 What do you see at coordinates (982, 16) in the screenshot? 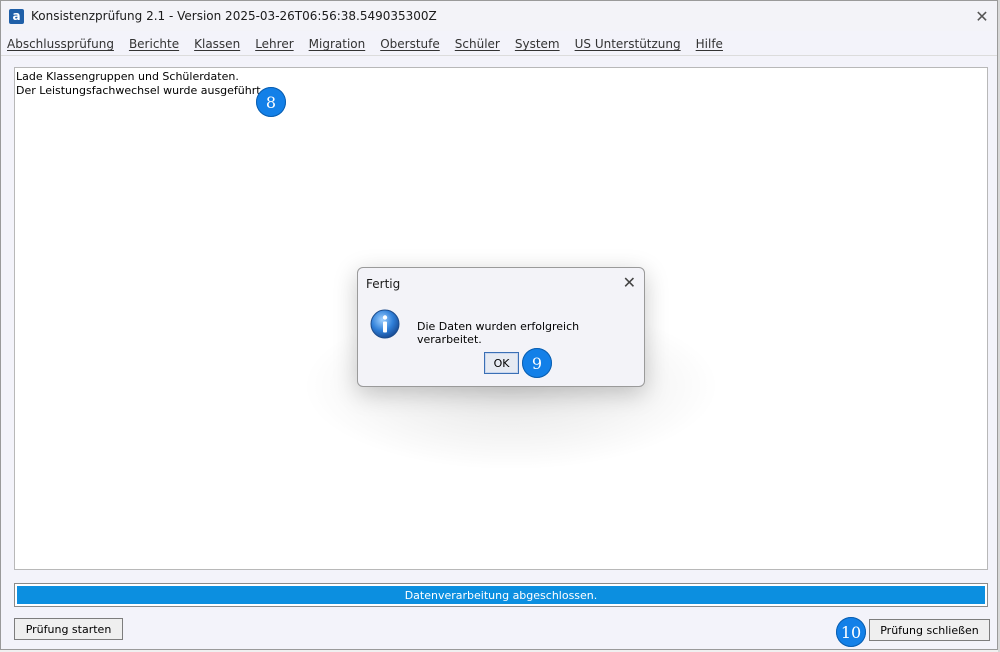
I see `window-close-button: ✕` at bounding box center [982, 16].